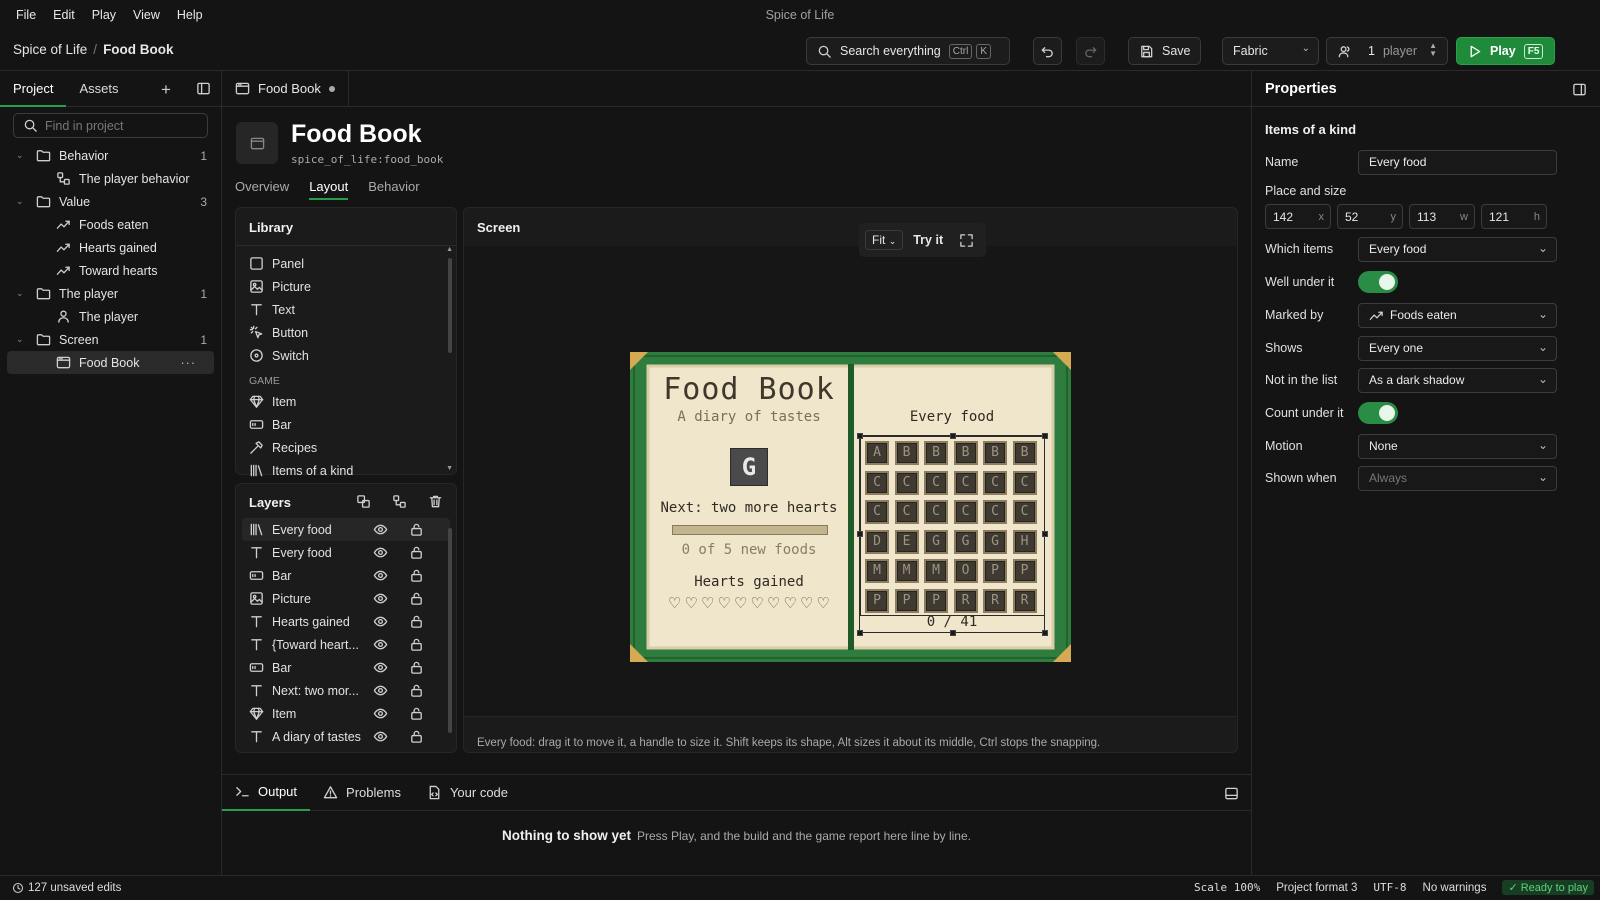 The image size is (1600, 900). I want to click on tree-item-foods-eaten: Foods eaten, so click(110, 224).